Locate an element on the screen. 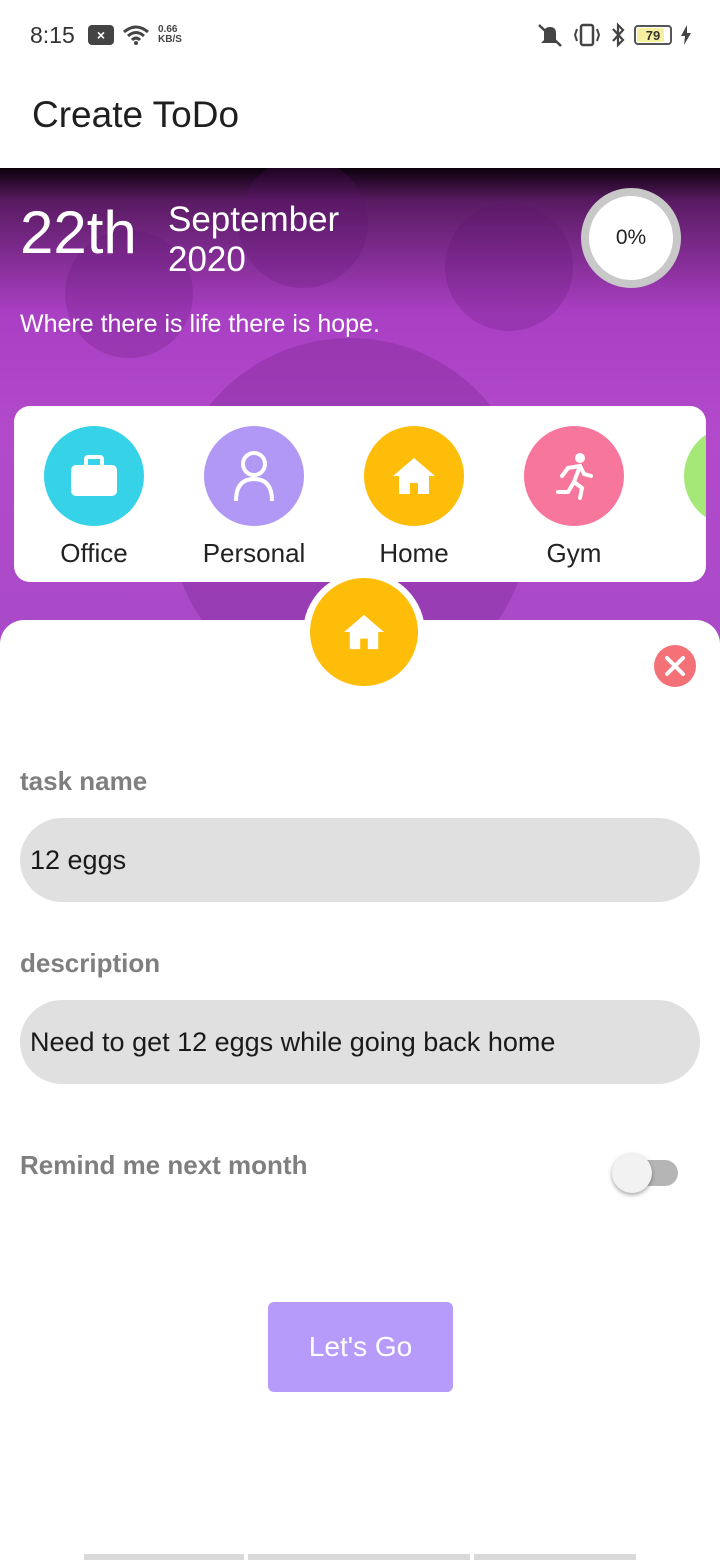 This screenshot has width=720, height=1560. remind-toggle is located at coordinates (646, 1173).